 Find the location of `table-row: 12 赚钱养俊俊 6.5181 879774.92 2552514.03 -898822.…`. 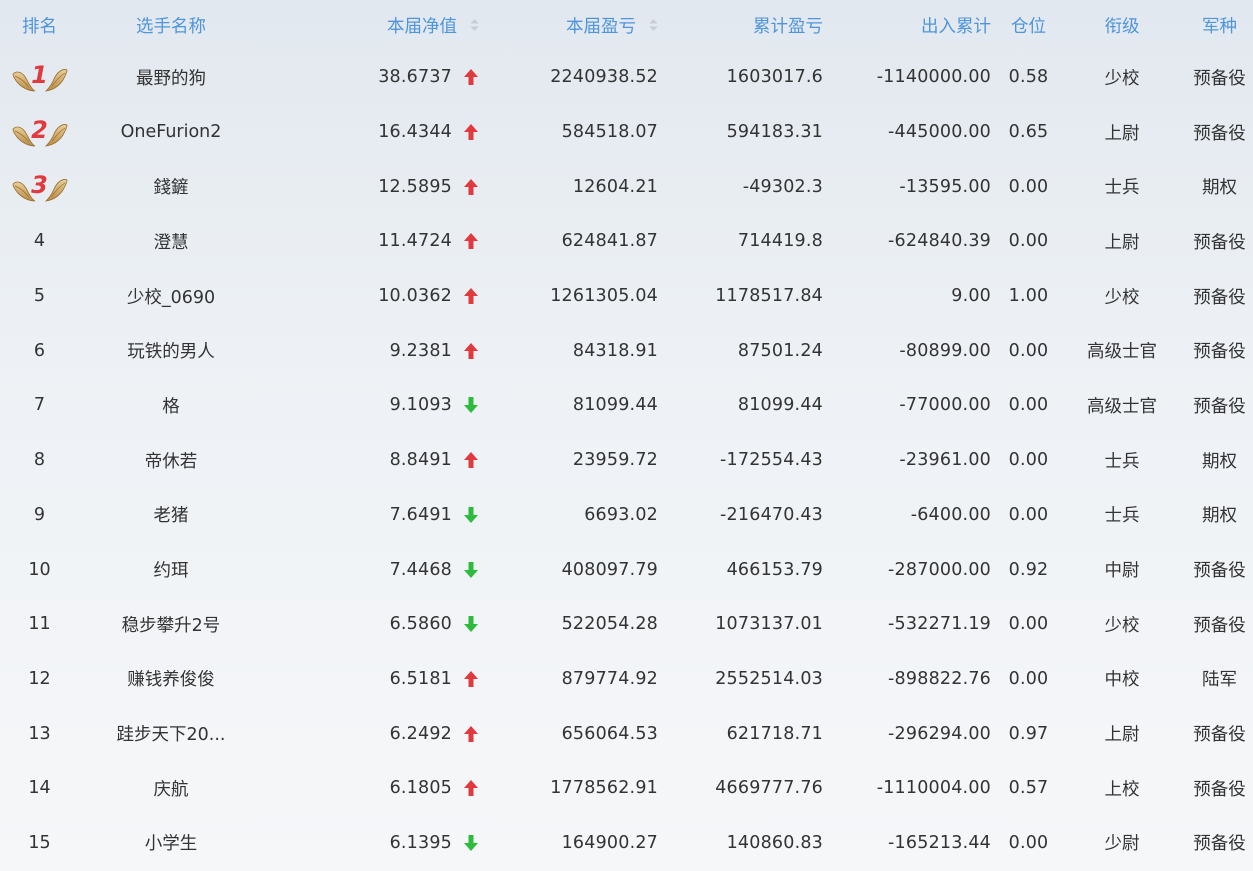

table-row: 12 赚钱养俊俊 6.5181 879774.92 2552514.03 -898822.… is located at coordinates (626, 679).